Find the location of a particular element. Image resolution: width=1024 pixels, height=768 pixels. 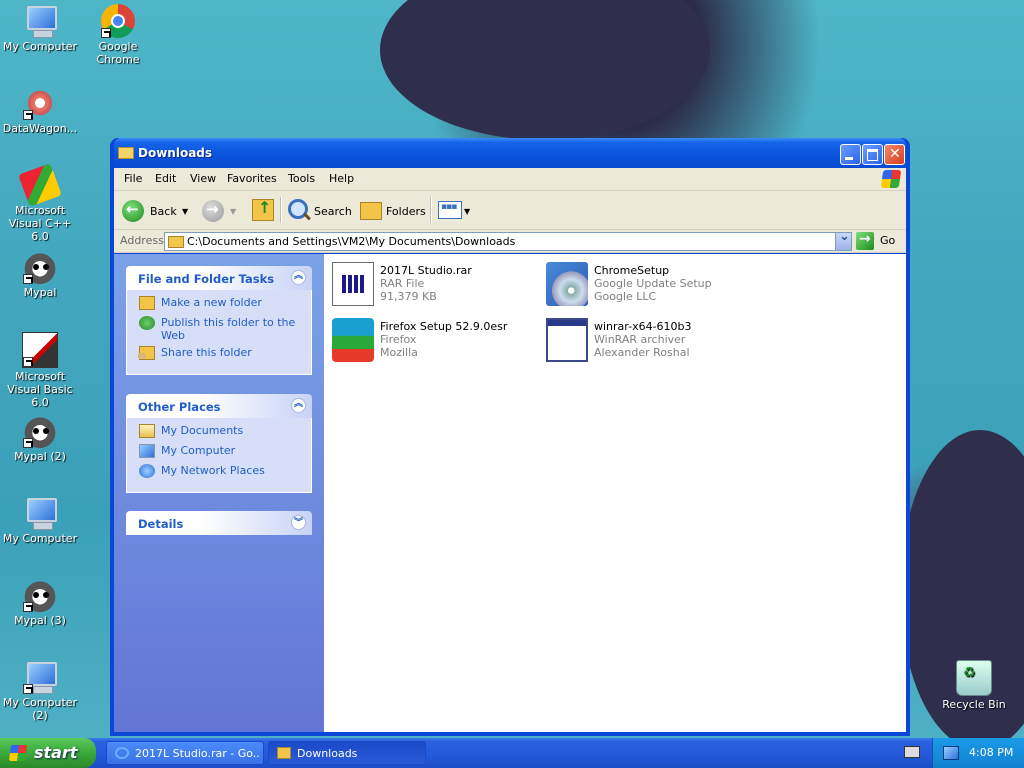

menu-edit: Edit is located at coordinates (165, 178).